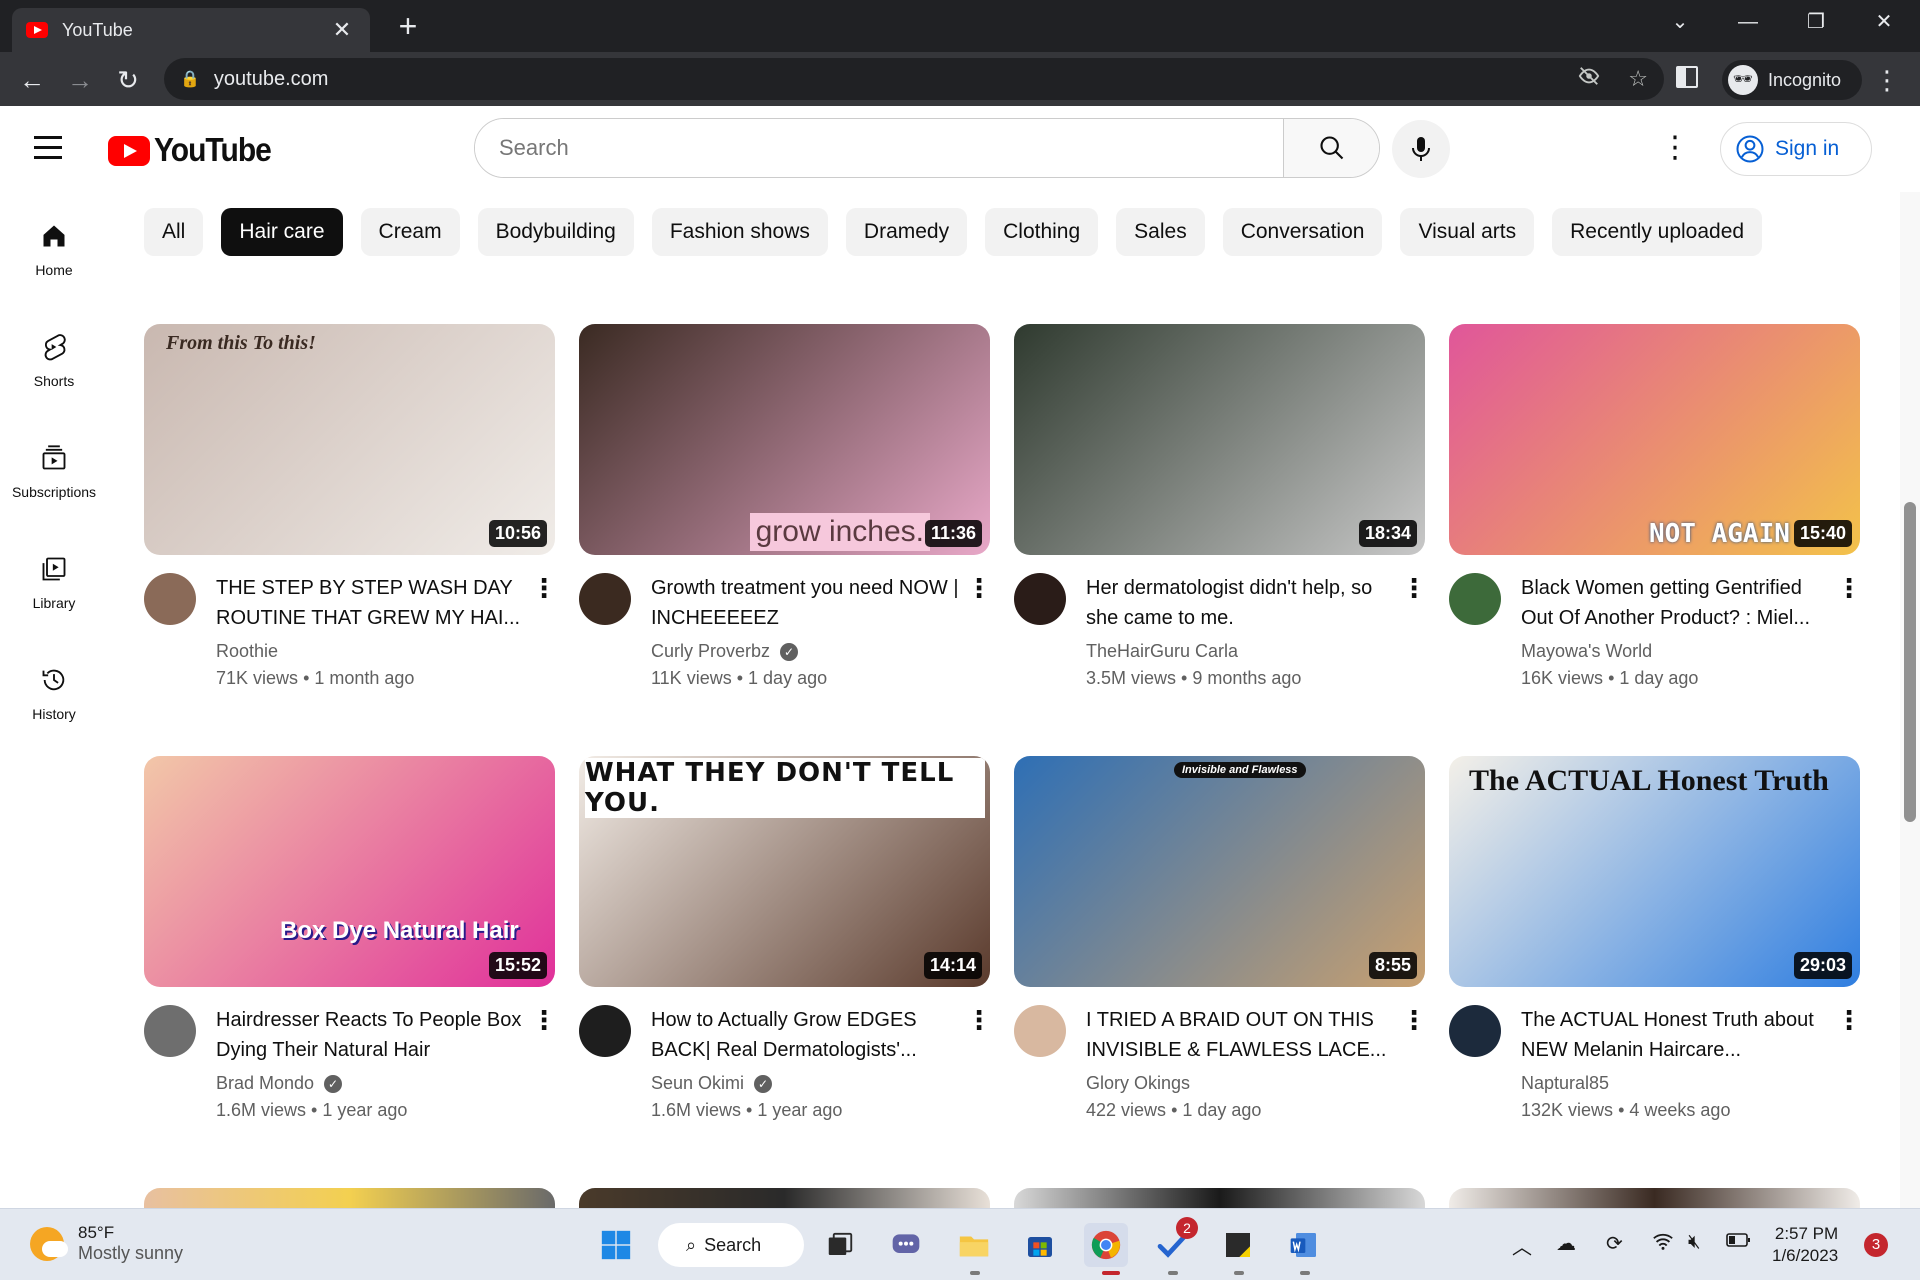  What do you see at coordinates (1884, 22) in the screenshot?
I see `close-window-button: ✕` at bounding box center [1884, 22].